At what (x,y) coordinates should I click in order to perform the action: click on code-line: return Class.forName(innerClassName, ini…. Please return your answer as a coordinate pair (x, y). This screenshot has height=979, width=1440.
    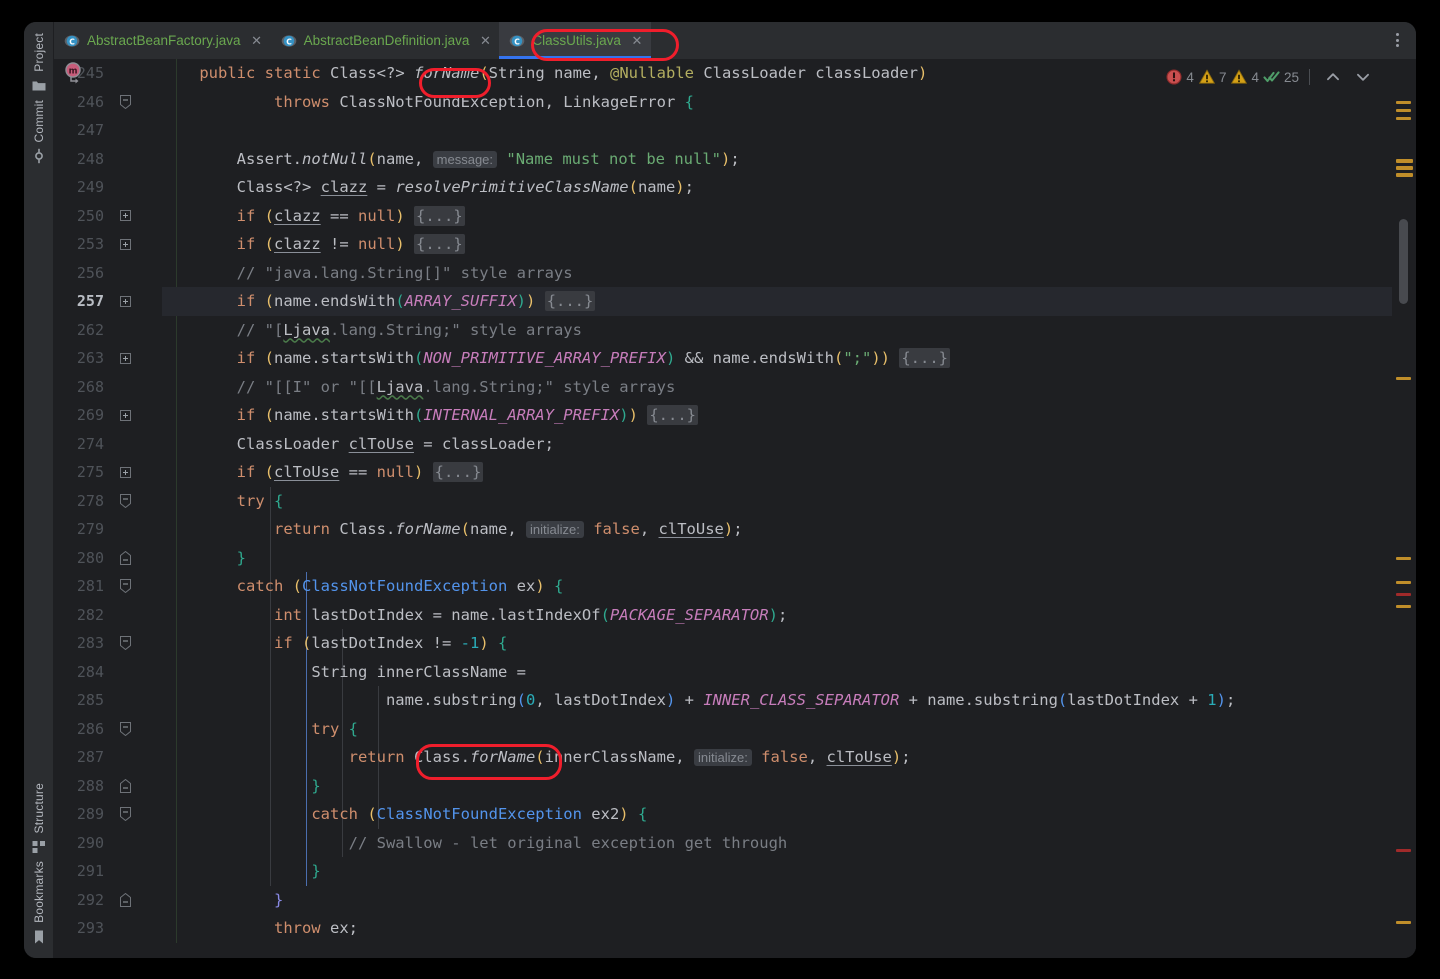
    Looking at the image, I should click on (777, 757).